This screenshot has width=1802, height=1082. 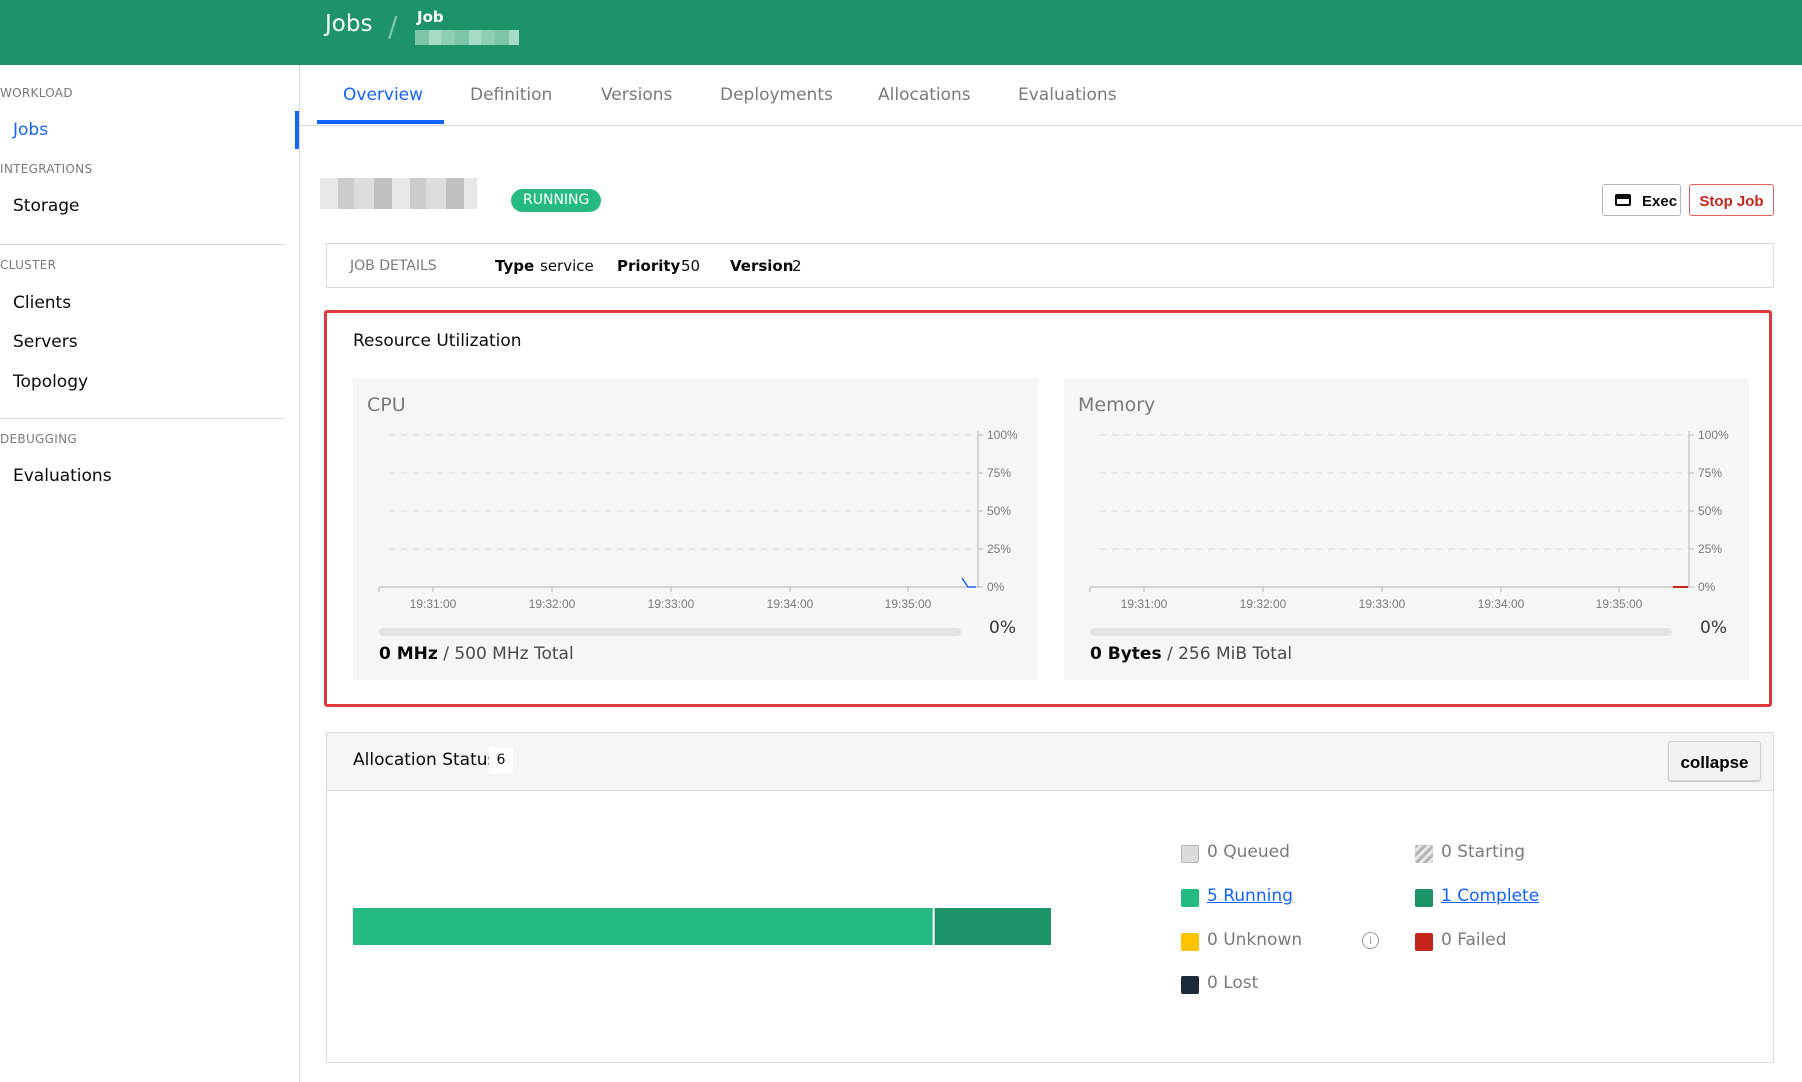 I want to click on cpu-total-text: / 500 MHz Total, so click(x=505, y=654).